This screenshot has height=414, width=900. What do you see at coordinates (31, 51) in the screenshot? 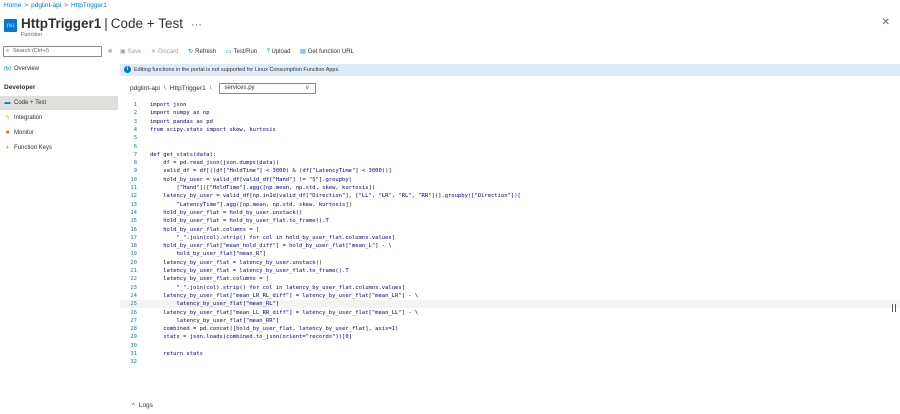
I see `search-placeholder: Search (Ctrl+/)` at bounding box center [31, 51].